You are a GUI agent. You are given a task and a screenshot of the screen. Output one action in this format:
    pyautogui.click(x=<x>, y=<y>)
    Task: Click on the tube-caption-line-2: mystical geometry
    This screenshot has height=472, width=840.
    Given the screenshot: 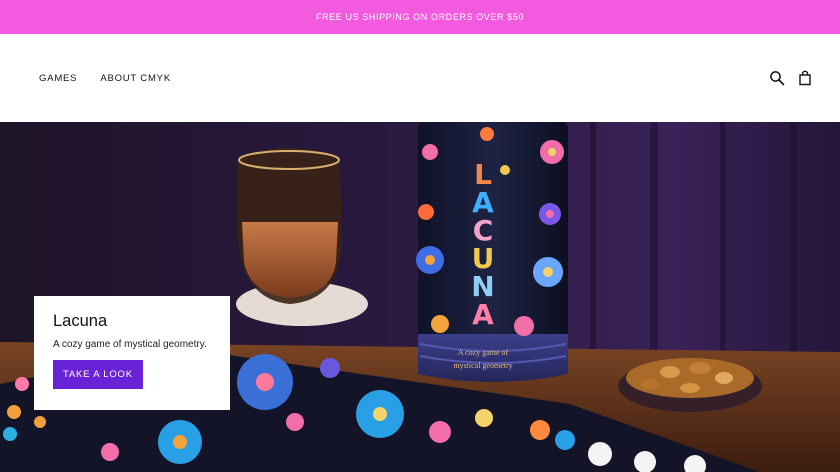 What is the action you would take?
    pyautogui.click(x=482, y=365)
    